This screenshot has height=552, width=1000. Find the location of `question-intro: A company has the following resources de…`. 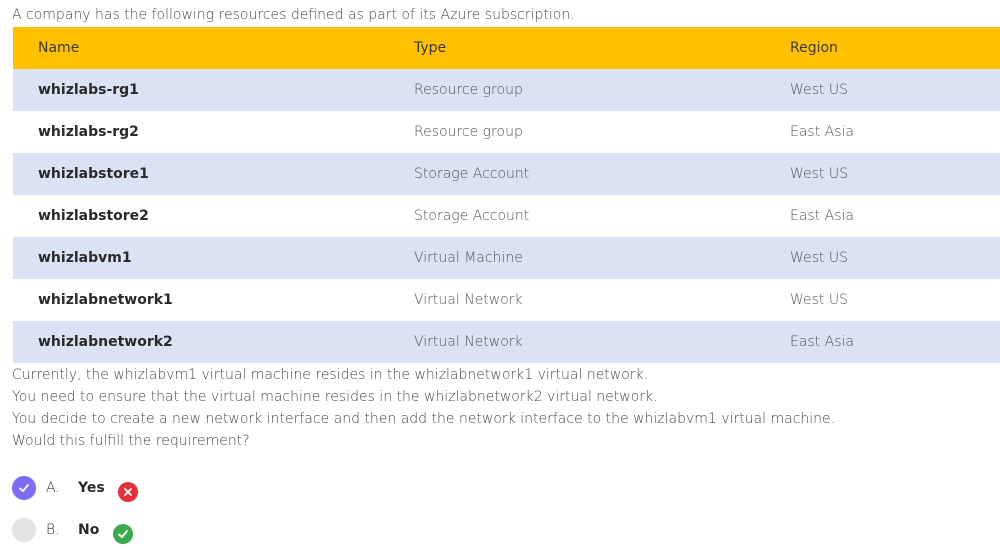

question-intro: A company has the following resources de… is located at coordinates (293, 15).